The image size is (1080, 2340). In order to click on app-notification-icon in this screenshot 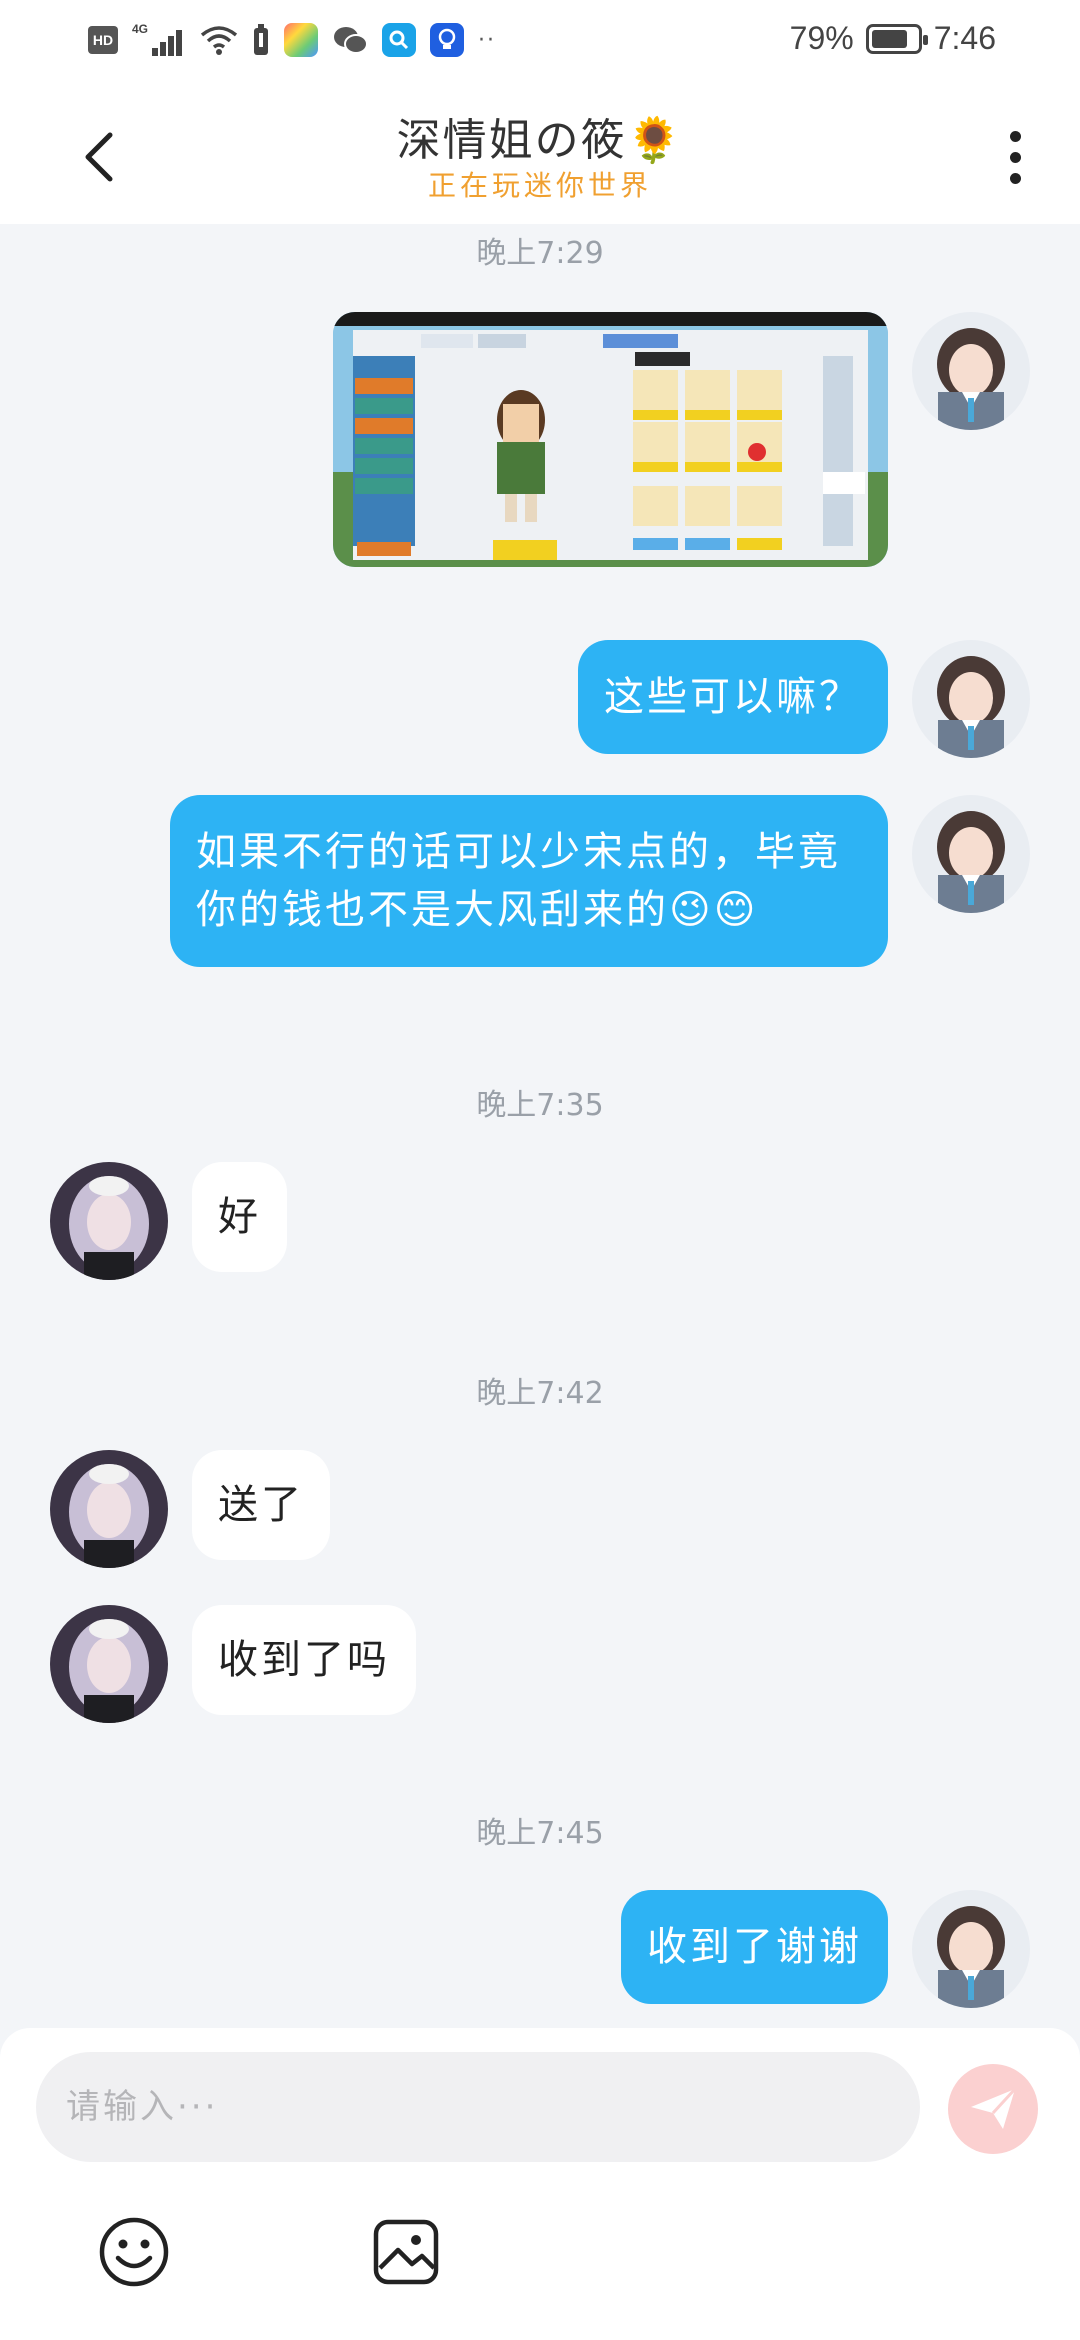, I will do `click(301, 40)`.